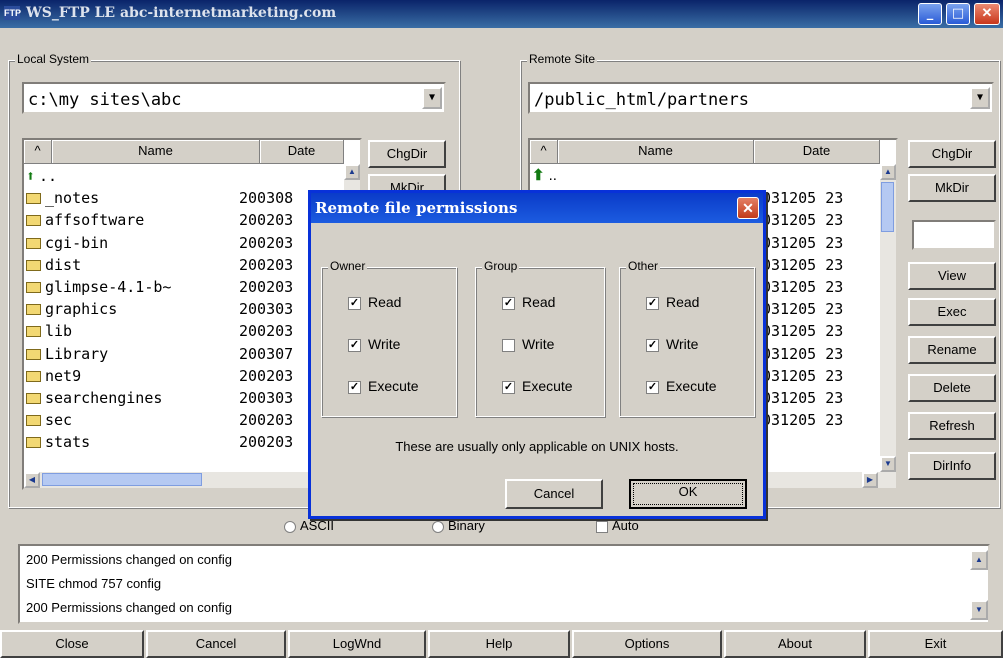 The width and height of the screenshot is (1003, 658). I want to click on file-row: searchengines 200303, so click(183, 398).